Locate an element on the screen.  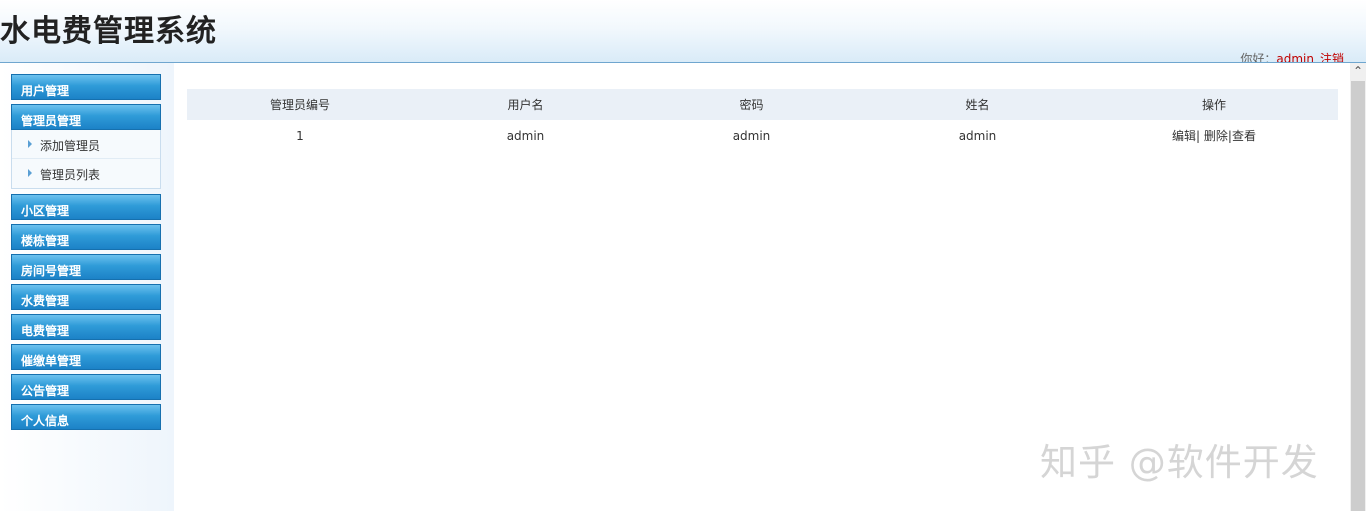
cell-username: admin is located at coordinates (525, 135).